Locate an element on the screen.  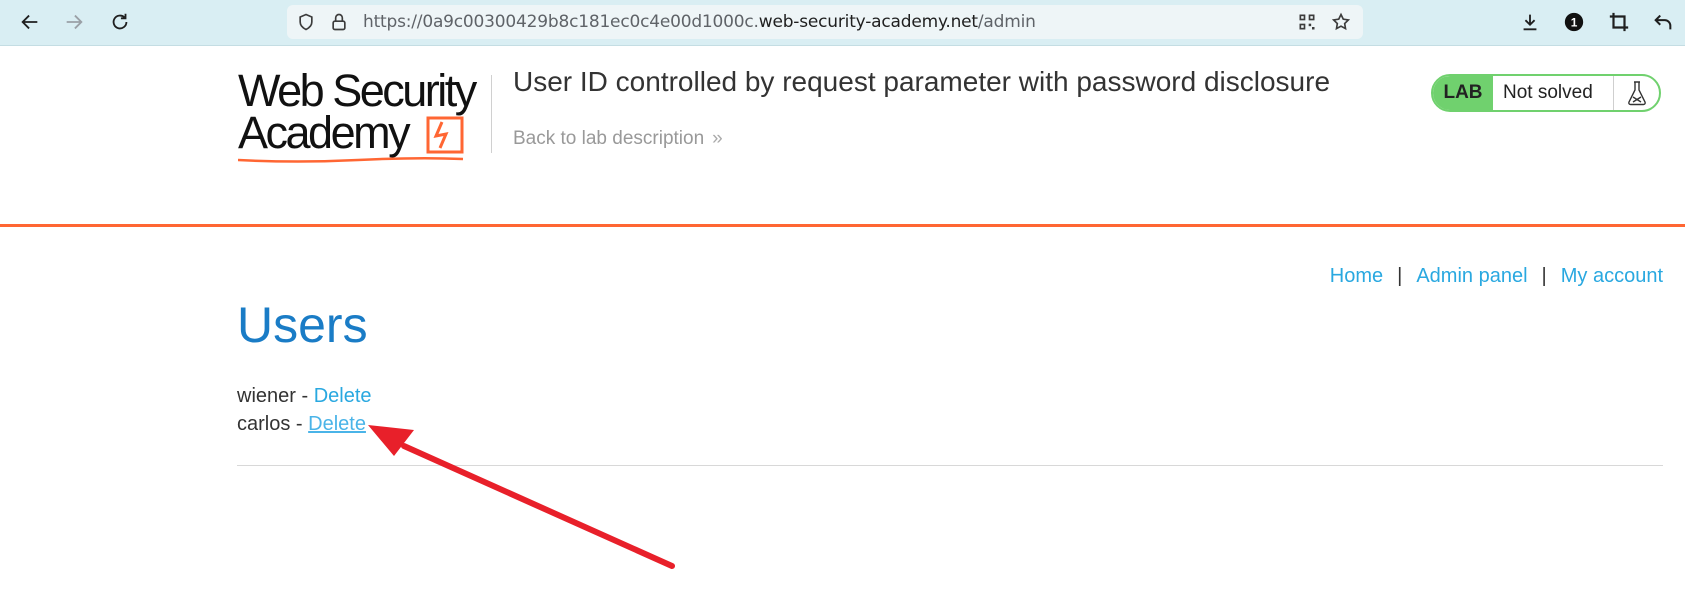
users-heading: Users is located at coordinates (302, 325).